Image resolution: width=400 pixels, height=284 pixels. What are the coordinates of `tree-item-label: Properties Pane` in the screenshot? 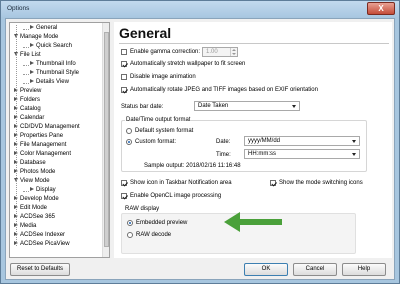 It's located at (42, 136).